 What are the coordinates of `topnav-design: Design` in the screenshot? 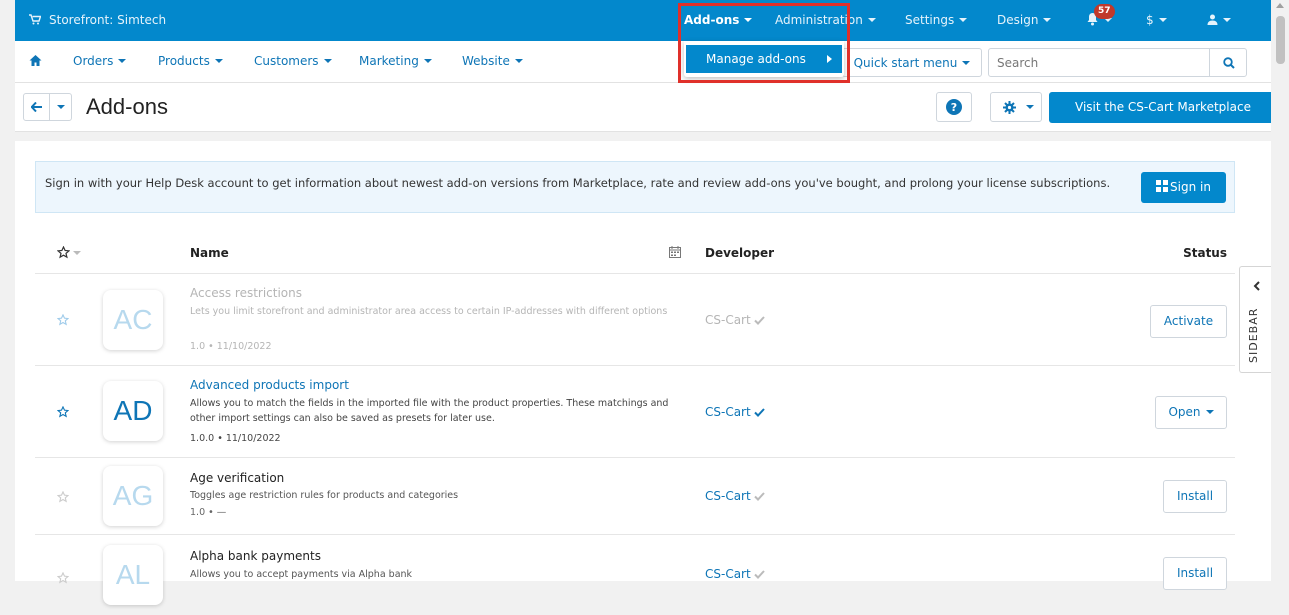 It's located at (1024, 20).